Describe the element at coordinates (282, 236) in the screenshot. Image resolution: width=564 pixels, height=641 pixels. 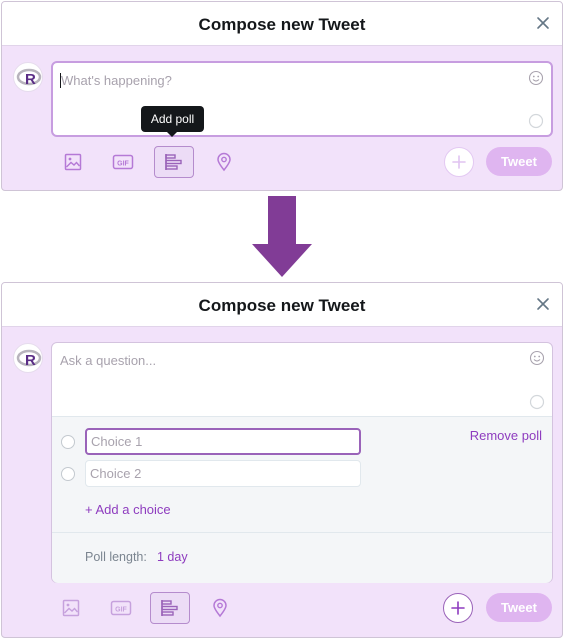
I see `down-arrow-icon` at that location.